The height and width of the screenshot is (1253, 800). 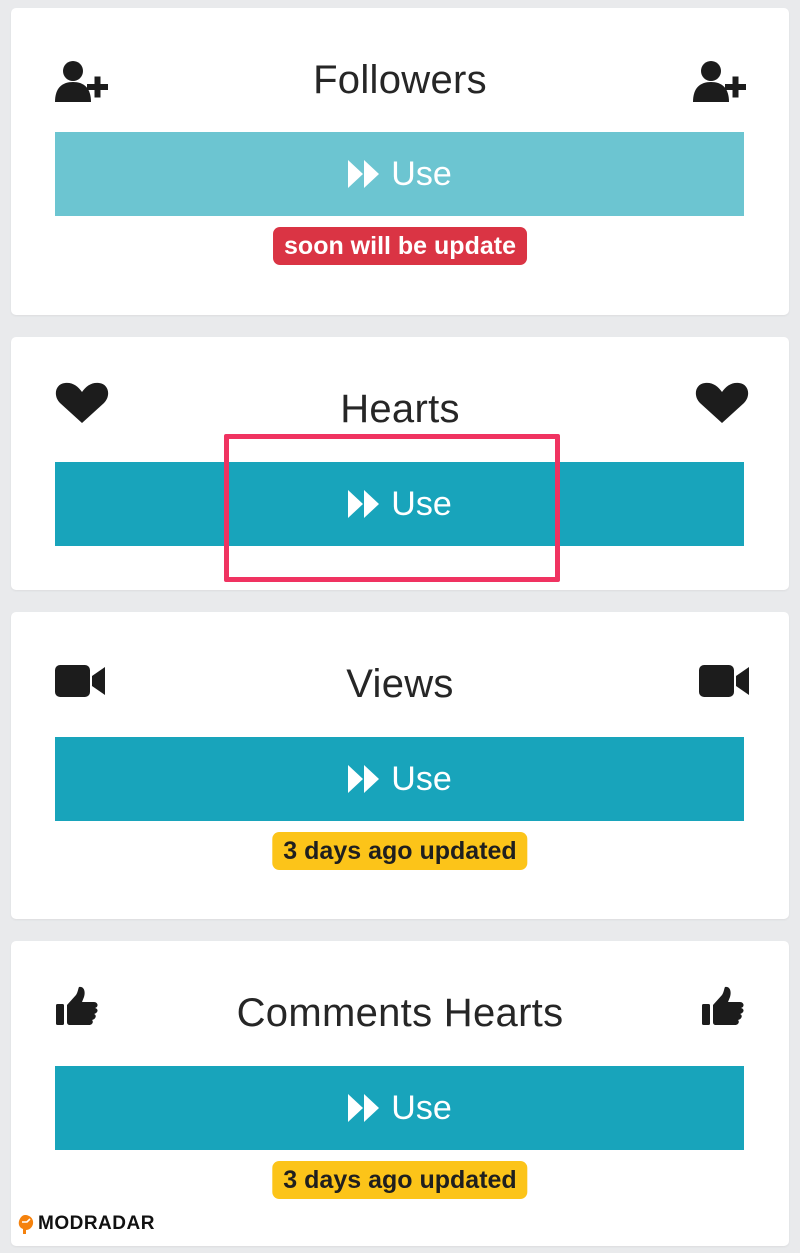 What do you see at coordinates (722, 403) in the screenshot?
I see `heart-icon` at bounding box center [722, 403].